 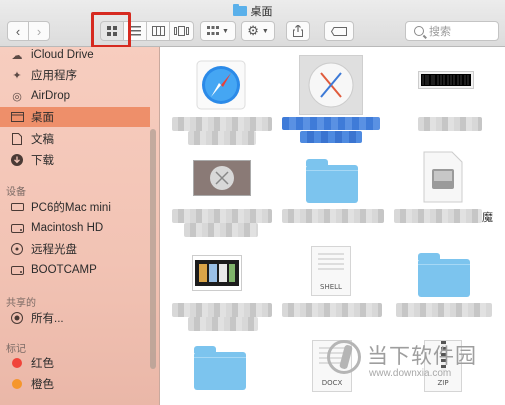 I want to click on columns-icon, so click(x=158, y=31).